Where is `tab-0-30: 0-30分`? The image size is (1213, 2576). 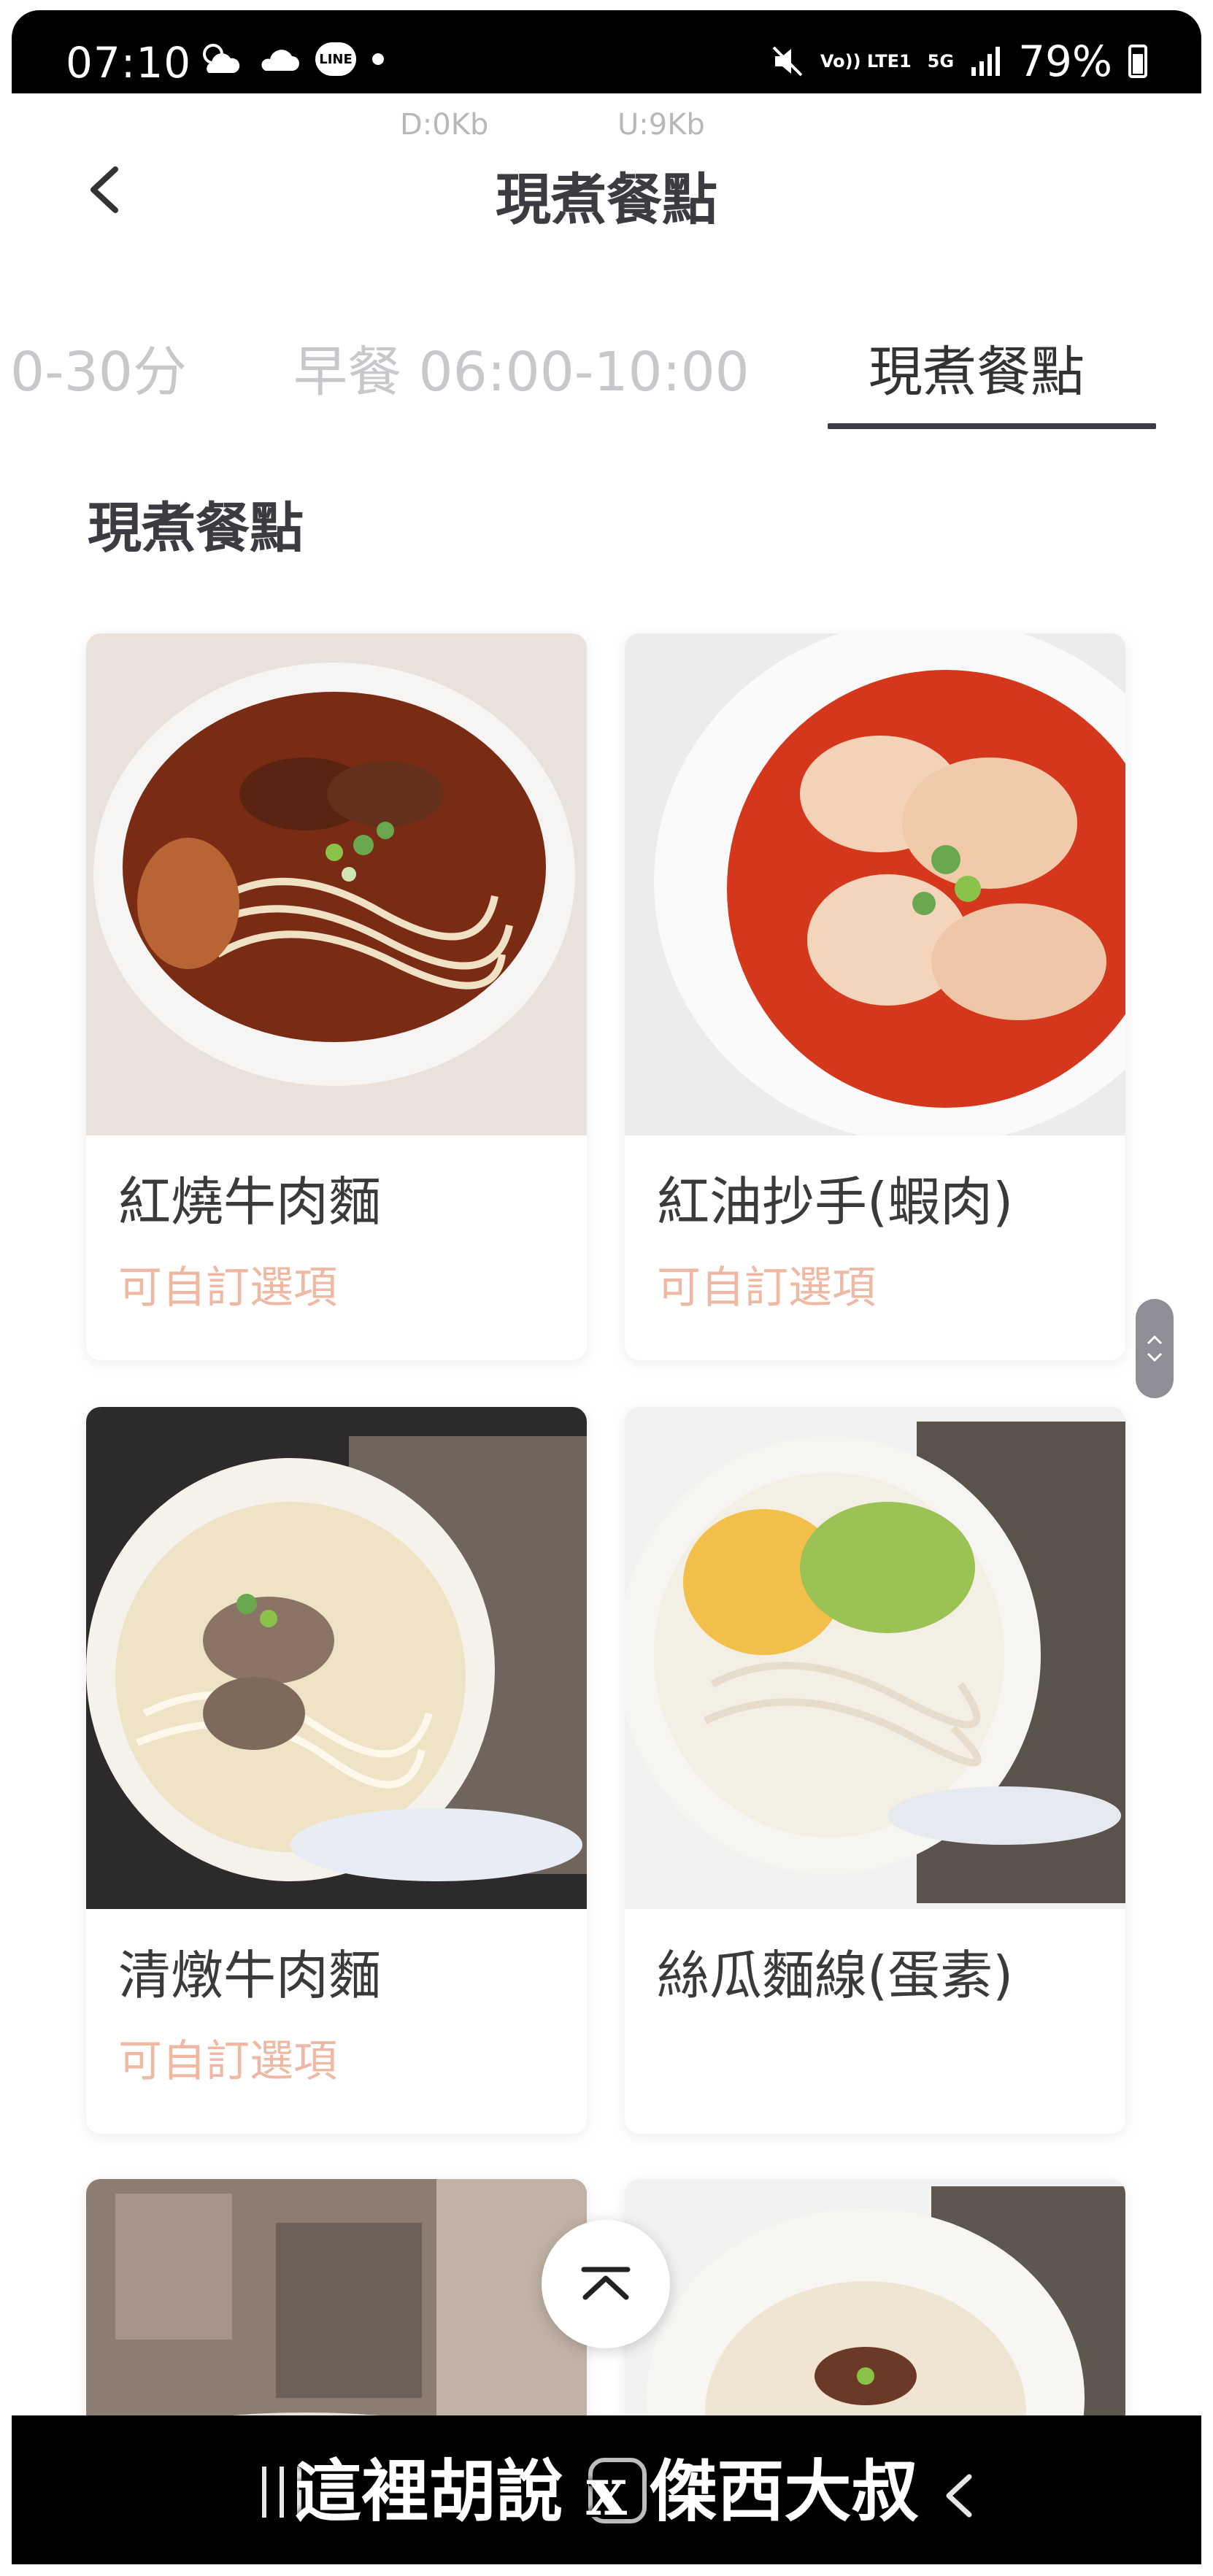
tab-0-30: 0-30分 is located at coordinates (98, 367).